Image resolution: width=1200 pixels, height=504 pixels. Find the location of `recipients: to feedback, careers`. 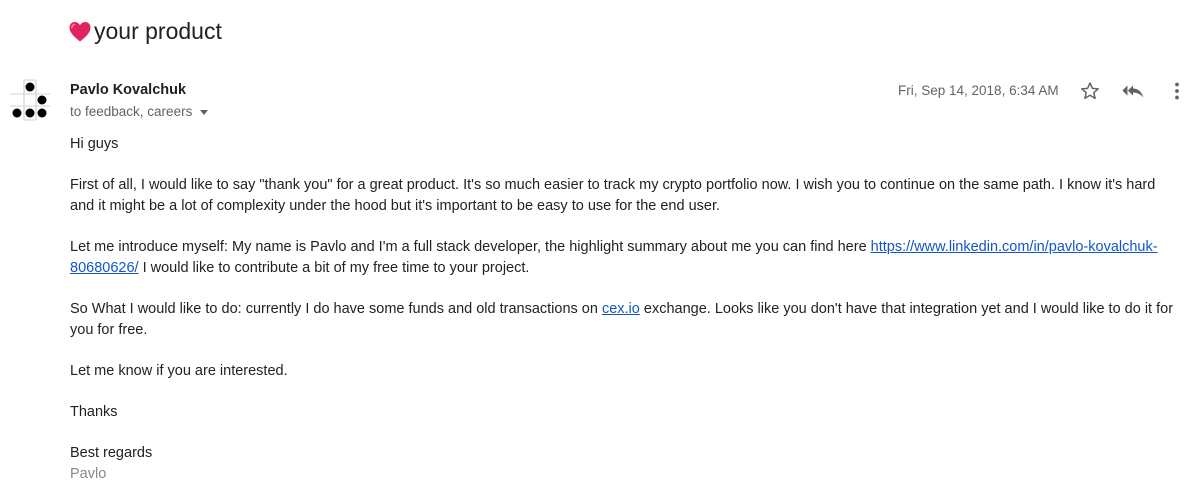

recipients: to feedback, careers is located at coordinates (139, 111).